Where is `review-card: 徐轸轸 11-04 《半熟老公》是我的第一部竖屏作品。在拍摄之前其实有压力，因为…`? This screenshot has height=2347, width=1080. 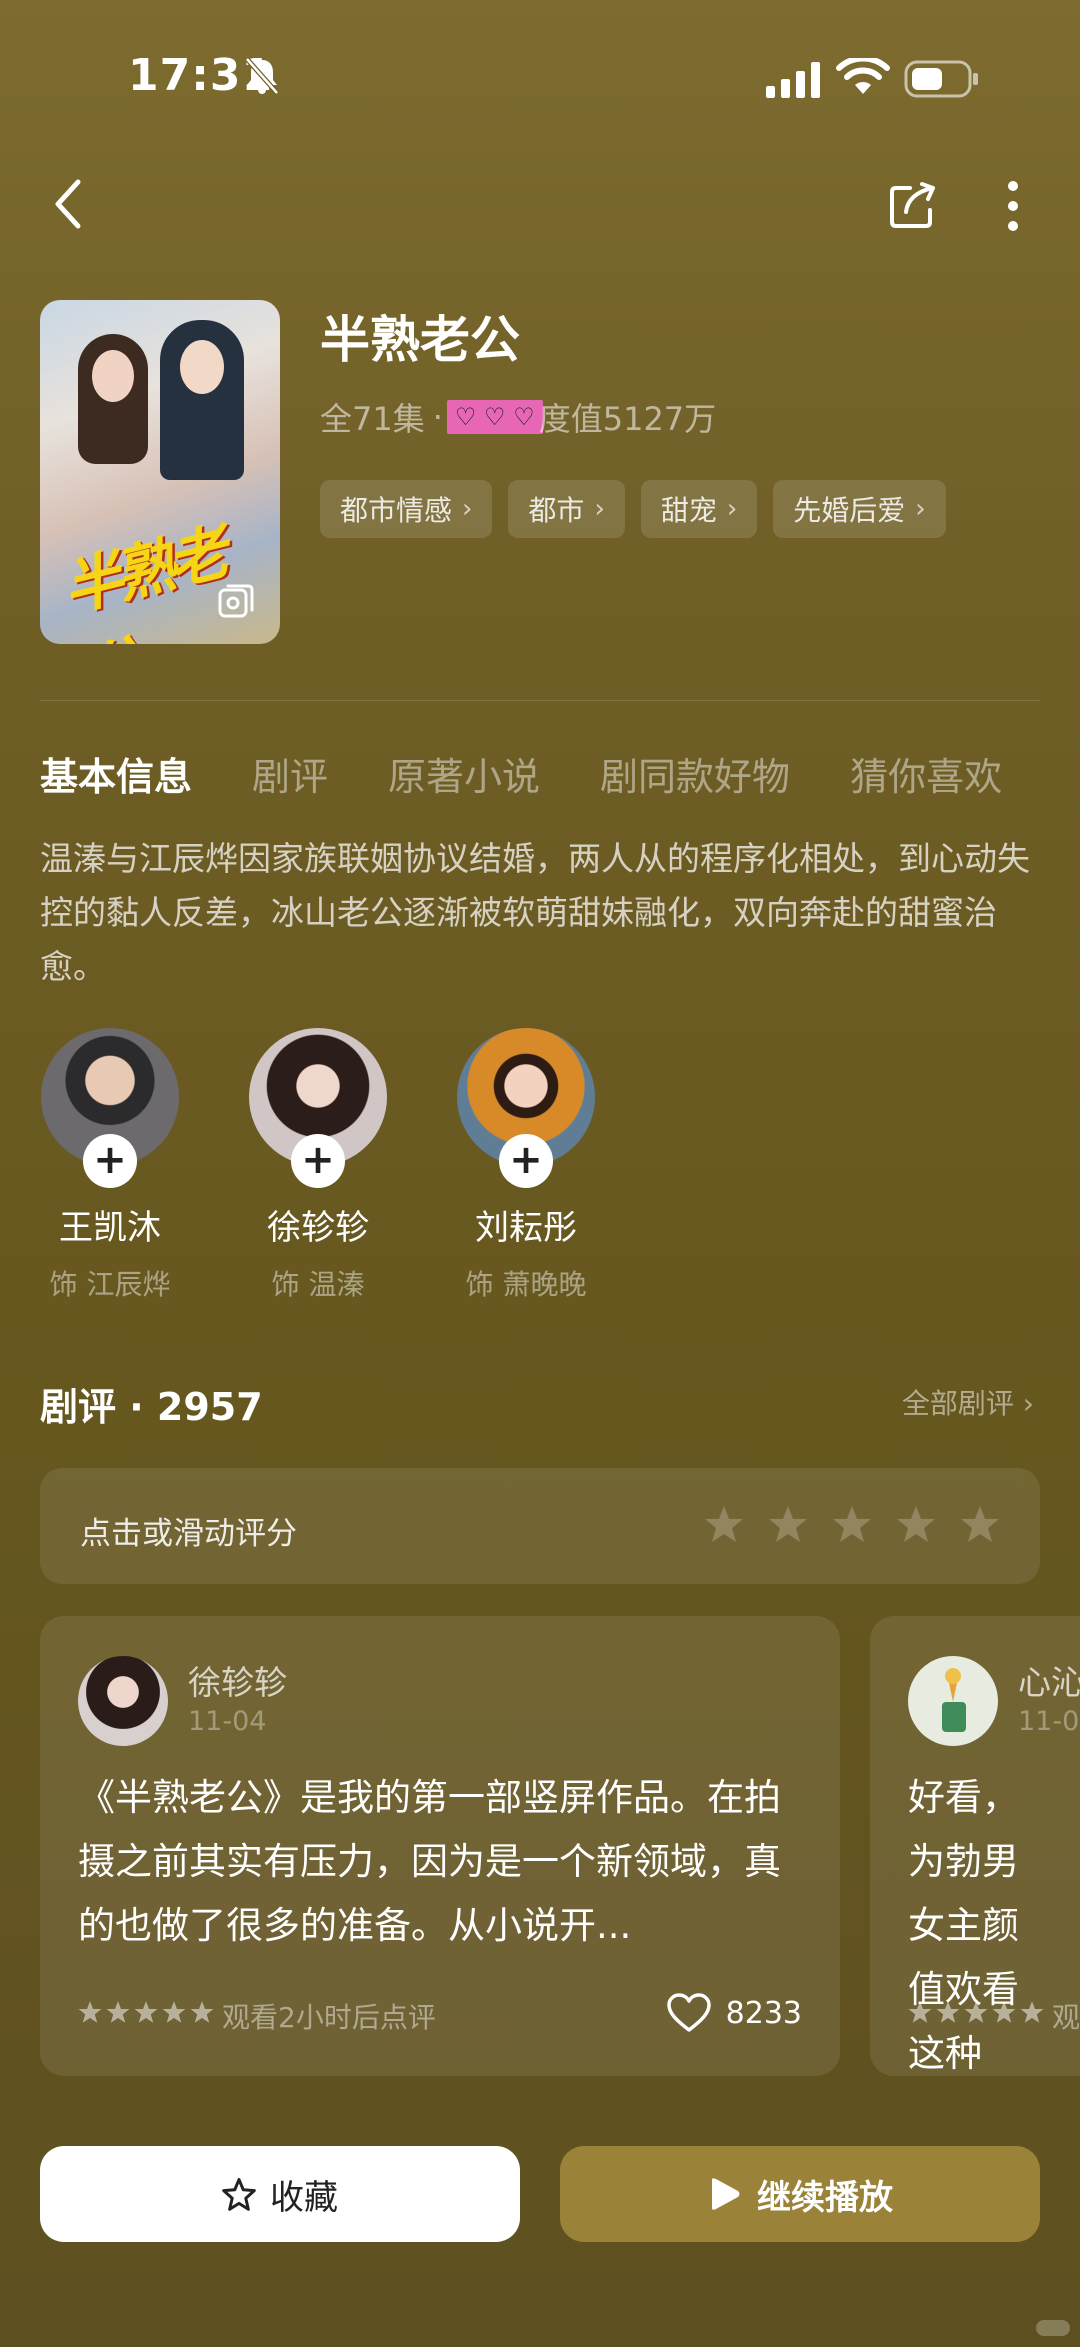
review-card: 徐轸轸 11-04 《半熟老公》是我的第一部竖屏作品。在拍摄之前其实有压力，因为… is located at coordinates (440, 1846).